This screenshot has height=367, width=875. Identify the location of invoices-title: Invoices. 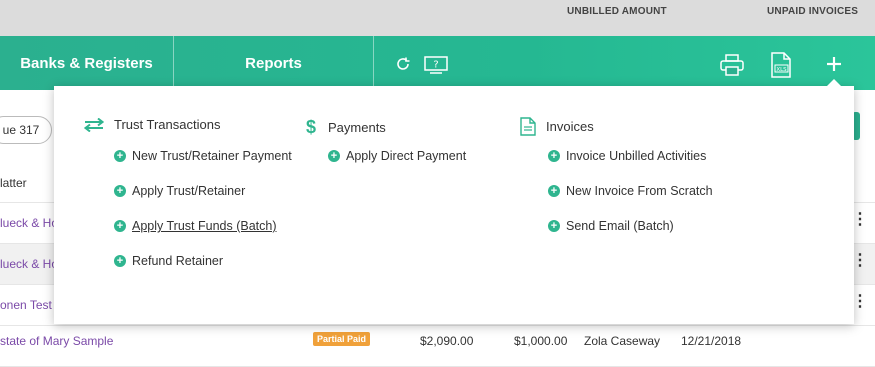
(570, 126).